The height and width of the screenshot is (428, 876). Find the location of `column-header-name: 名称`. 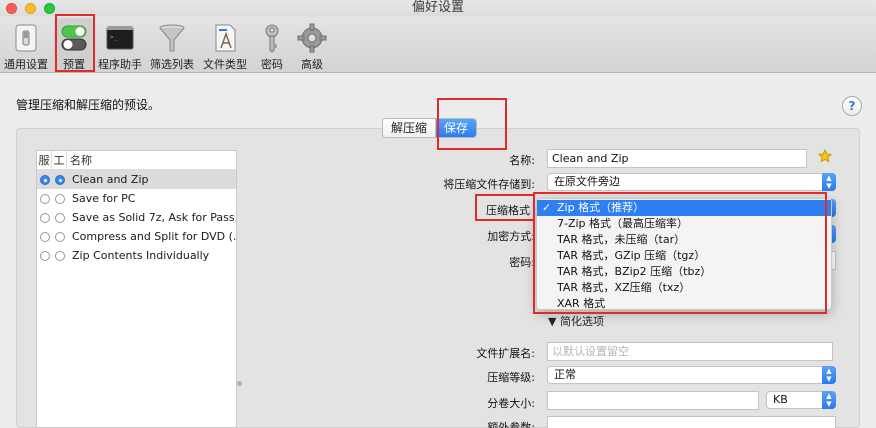

column-header-name: 名称 is located at coordinates (79, 160).